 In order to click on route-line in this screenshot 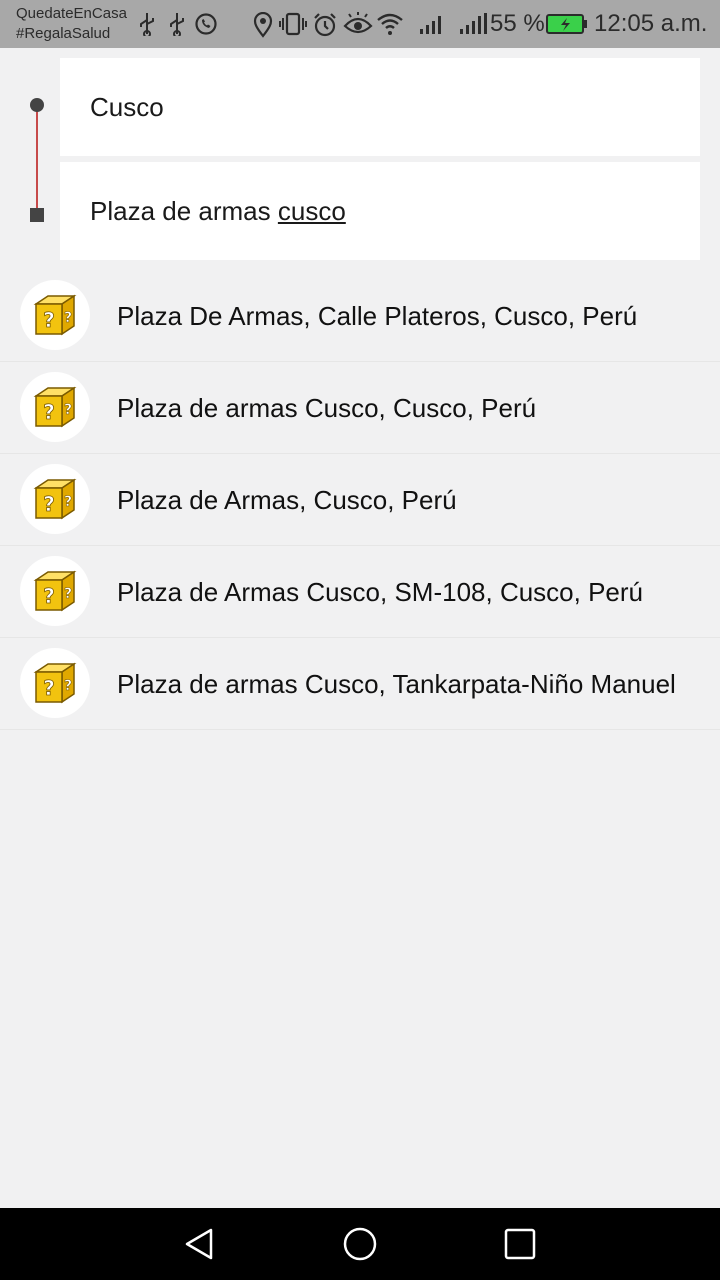, I will do `click(37, 160)`.